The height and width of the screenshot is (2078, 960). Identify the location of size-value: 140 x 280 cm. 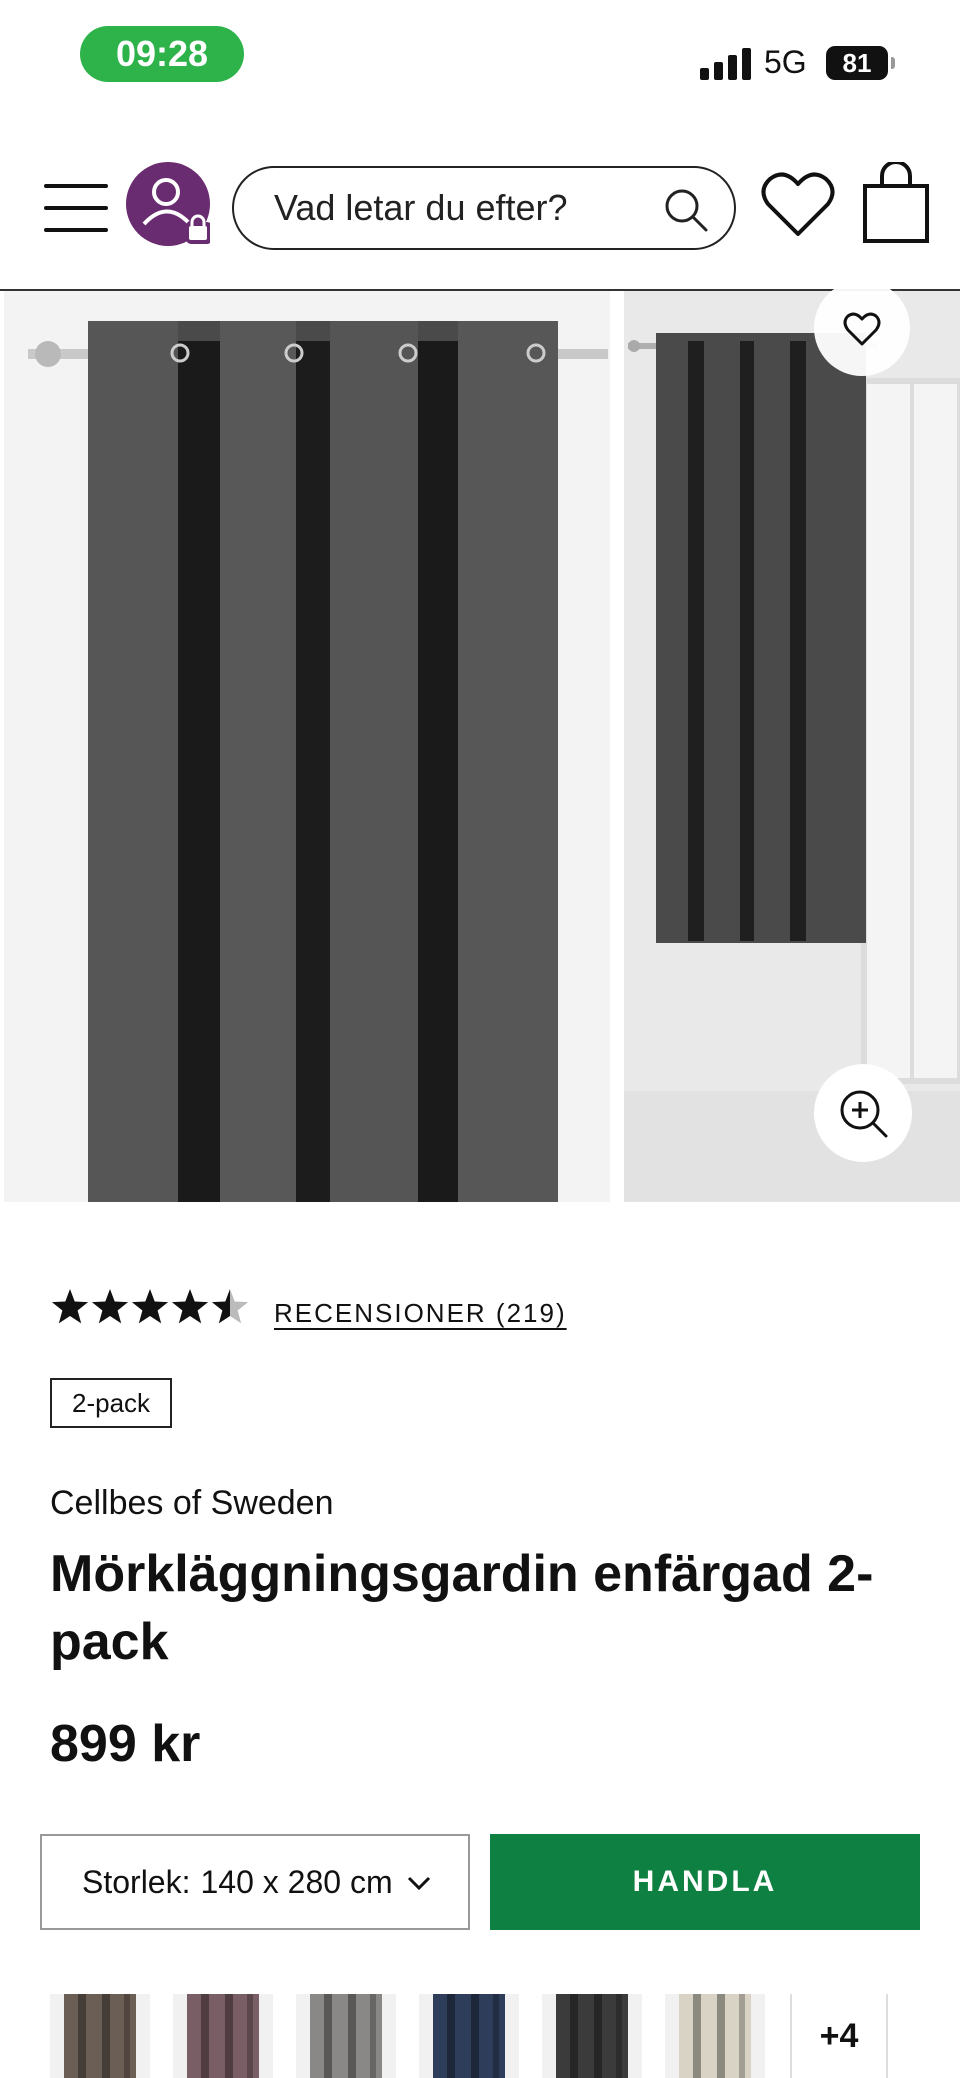
(296, 1881).